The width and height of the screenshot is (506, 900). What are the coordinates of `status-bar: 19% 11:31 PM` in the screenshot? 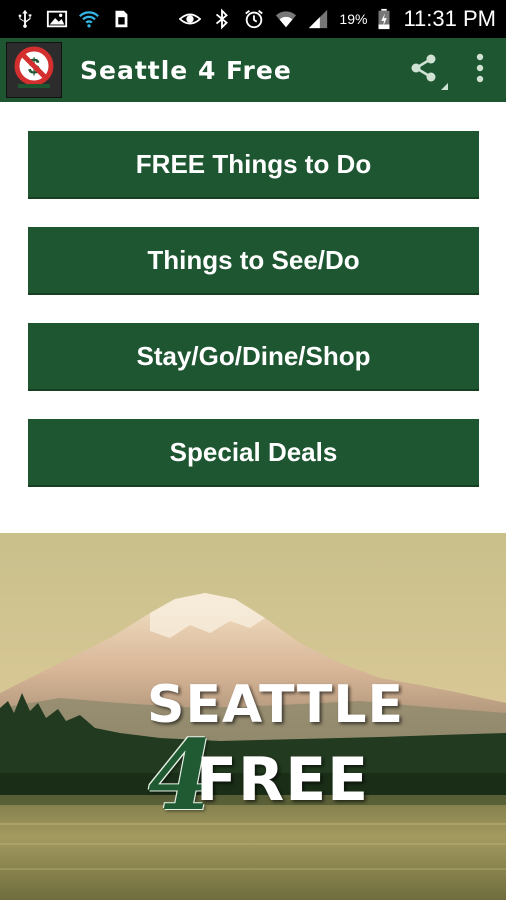 It's located at (253, 19).